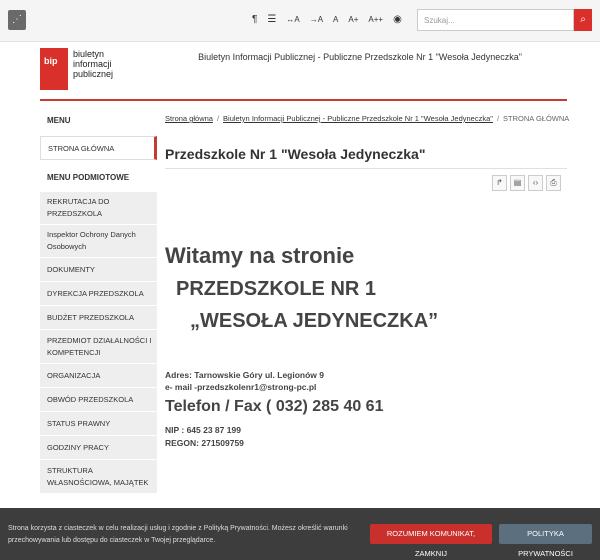 The height and width of the screenshot is (560, 600). I want to click on font-largest-button: A++, so click(375, 20).